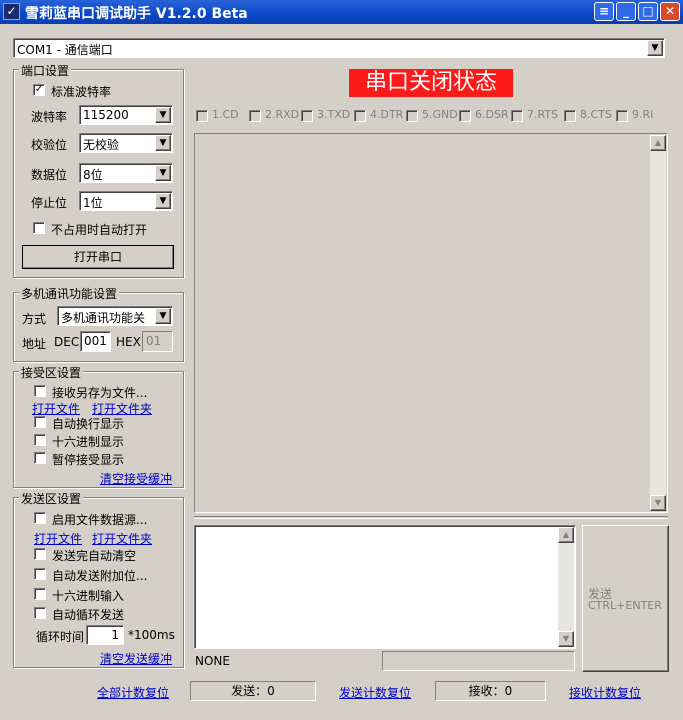  Describe the element at coordinates (492, 114) in the screenshot. I see `signal-label: 6.DSR` at that location.